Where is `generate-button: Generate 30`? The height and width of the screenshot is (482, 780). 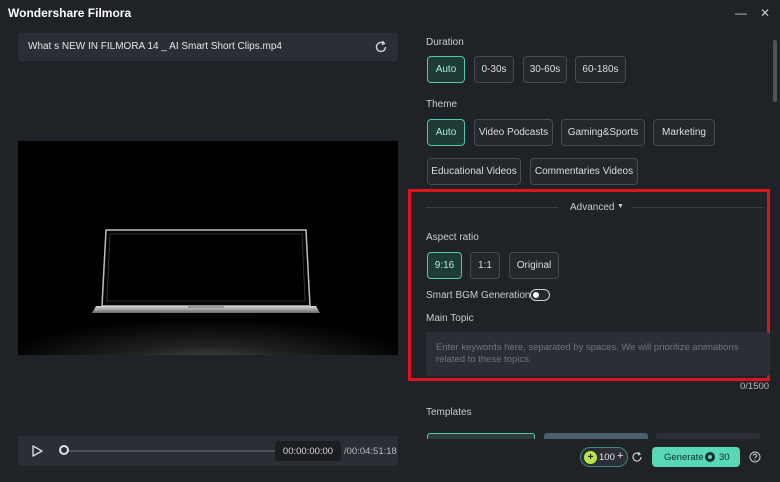 generate-button: Generate 30 is located at coordinates (696, 457).